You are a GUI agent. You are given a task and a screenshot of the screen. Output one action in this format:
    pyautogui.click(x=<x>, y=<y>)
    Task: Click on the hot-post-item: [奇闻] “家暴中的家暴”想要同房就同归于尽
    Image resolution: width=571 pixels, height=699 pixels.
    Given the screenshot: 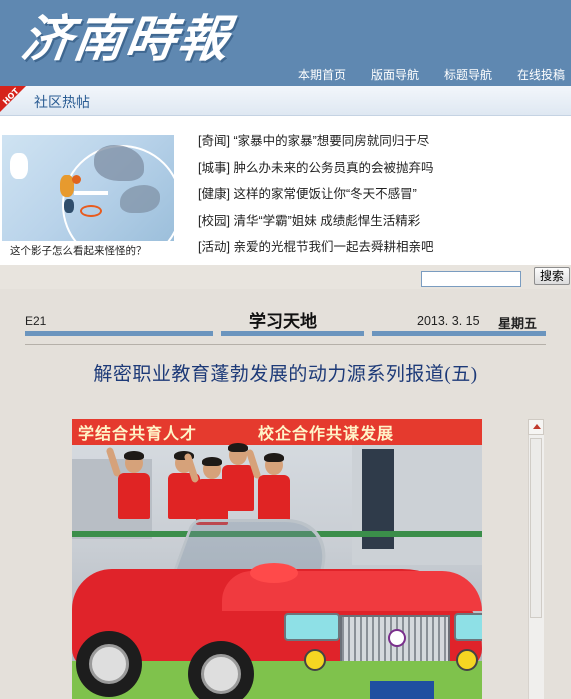 What is the action you would take?
    pyautogui.click(x=315, y=143)
    